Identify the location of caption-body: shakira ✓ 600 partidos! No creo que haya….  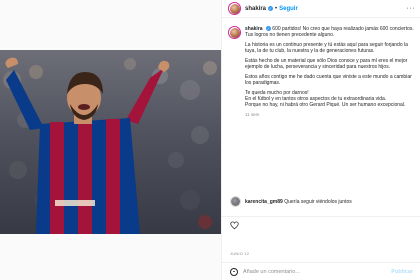
(330, 72).